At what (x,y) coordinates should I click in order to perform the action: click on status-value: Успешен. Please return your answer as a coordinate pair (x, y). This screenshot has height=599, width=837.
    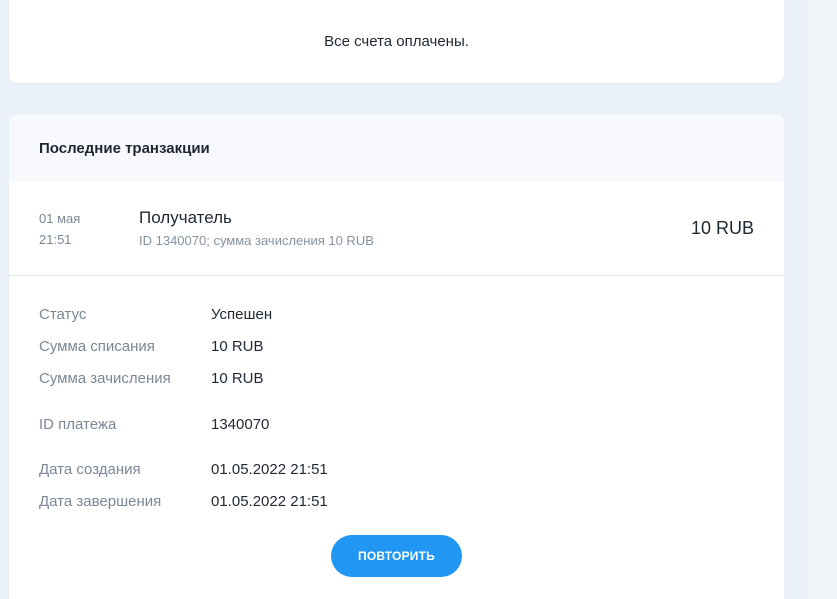
    Looking at the image, I should click on (242, 314).